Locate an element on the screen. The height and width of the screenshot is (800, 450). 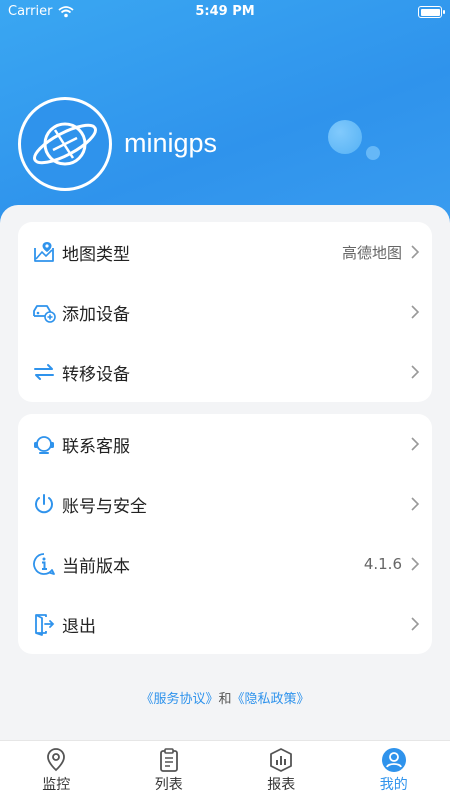
car-add-icon is located at coordinates (44, 314).